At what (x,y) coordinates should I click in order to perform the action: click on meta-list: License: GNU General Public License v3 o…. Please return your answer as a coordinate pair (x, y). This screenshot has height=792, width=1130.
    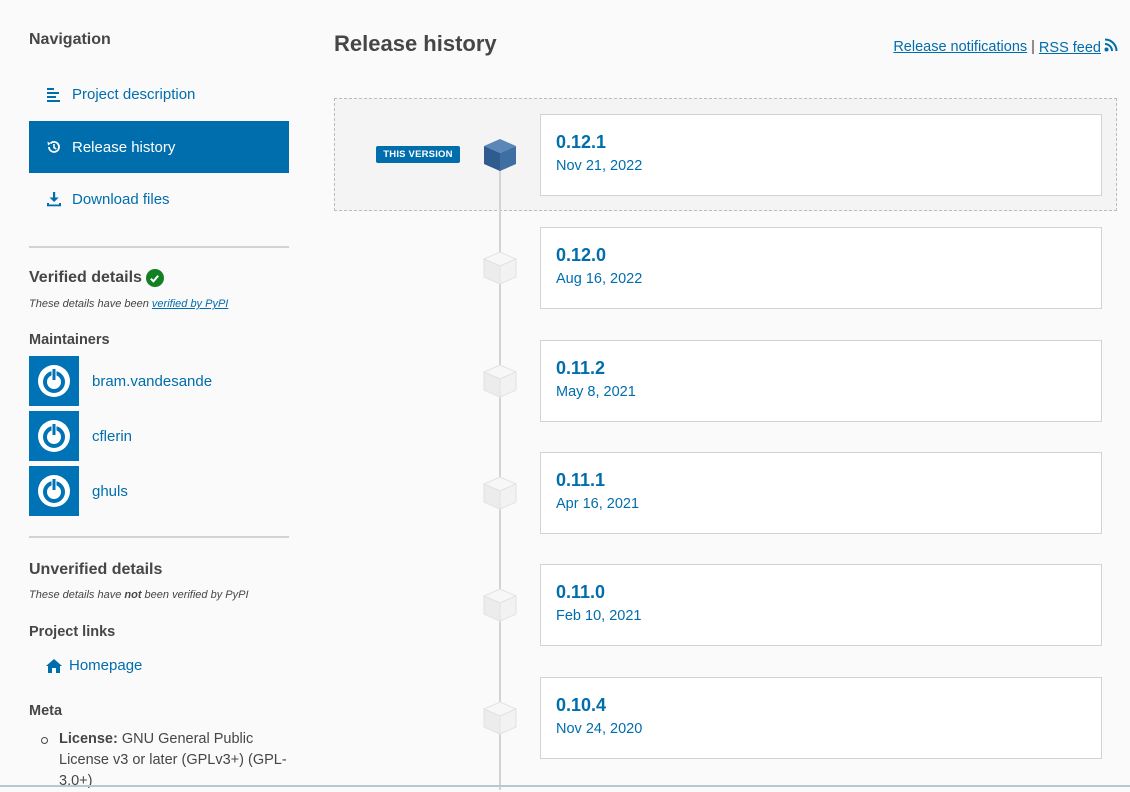
    Looking at the image, I should click on (166, 760).